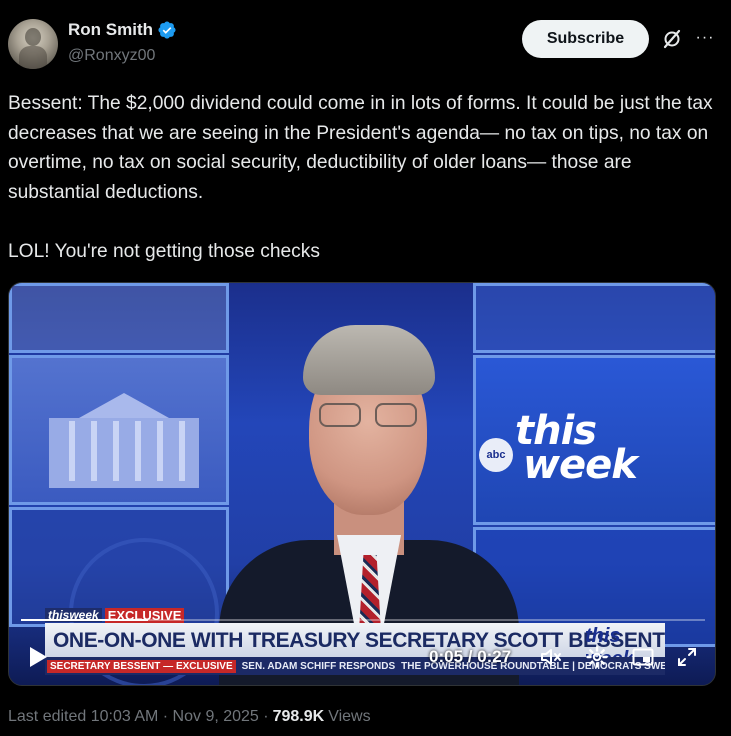 Image resolution: width=731 pixels, height=736 pixels. Describe the element at coordinates (111, 56) in the screenshot. I see `author-handle: @Ronxyz00` at that location.